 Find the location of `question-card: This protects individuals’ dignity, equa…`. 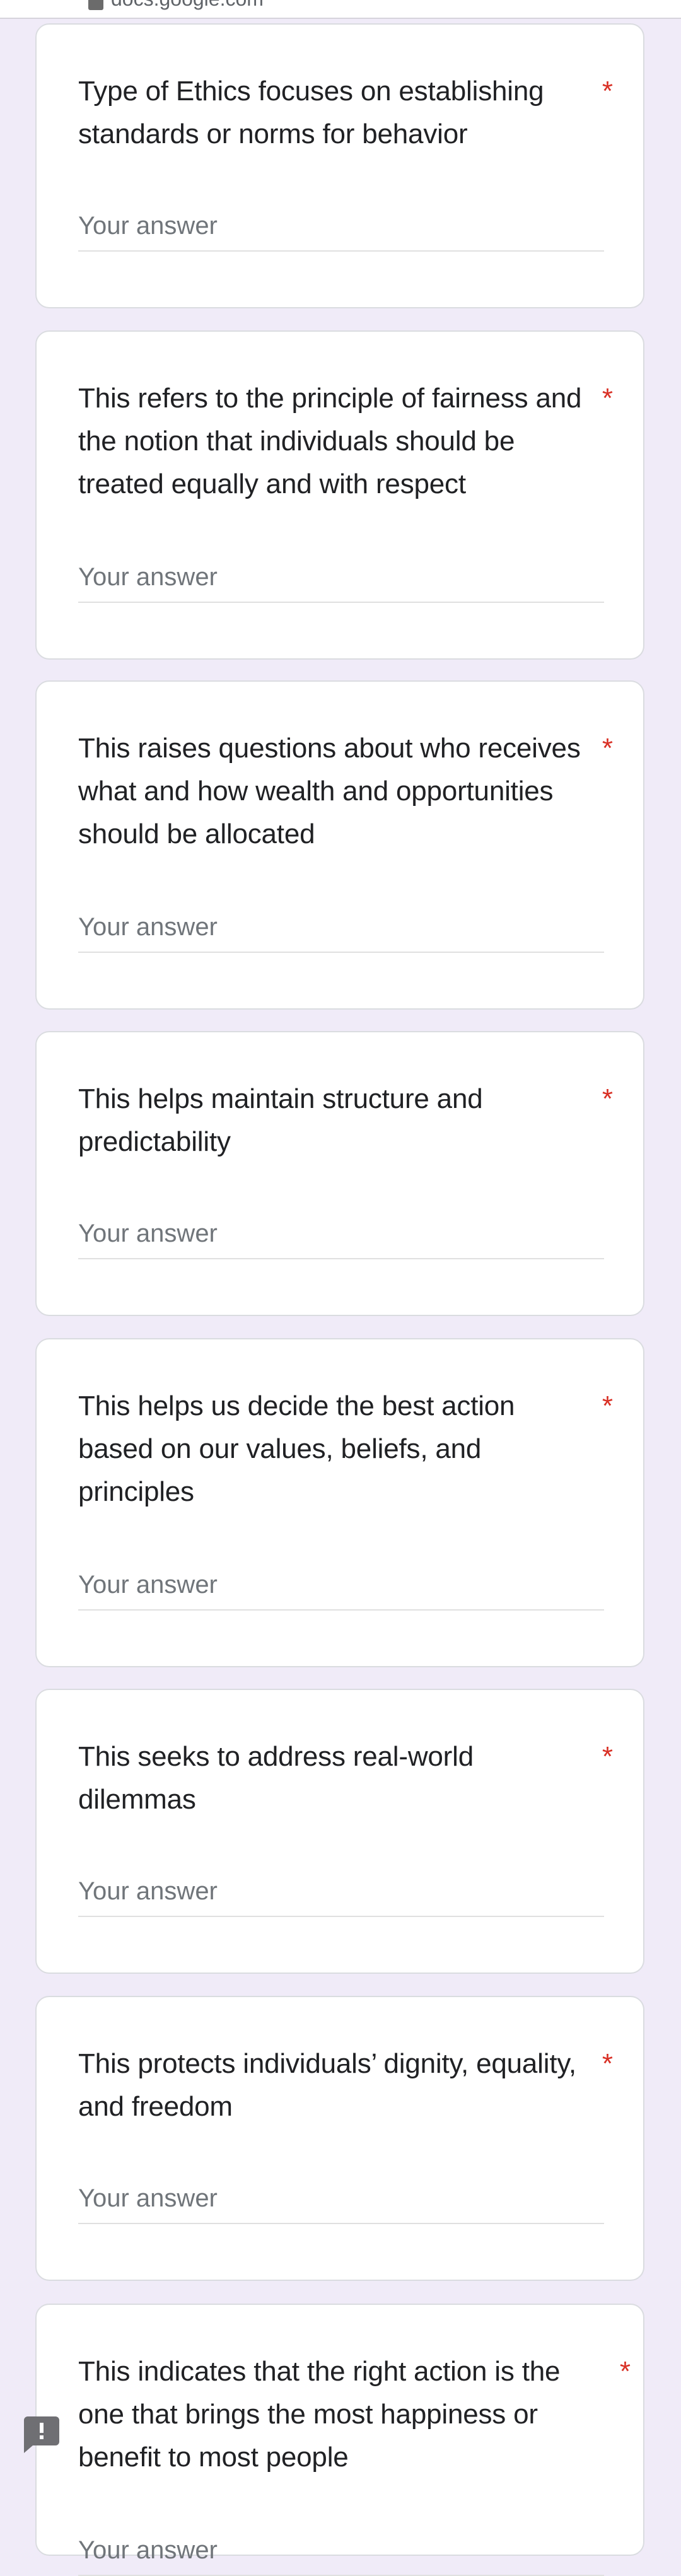

question-card: This protects individuals’ dignity, equa… is located at coordinates (339, 2139).